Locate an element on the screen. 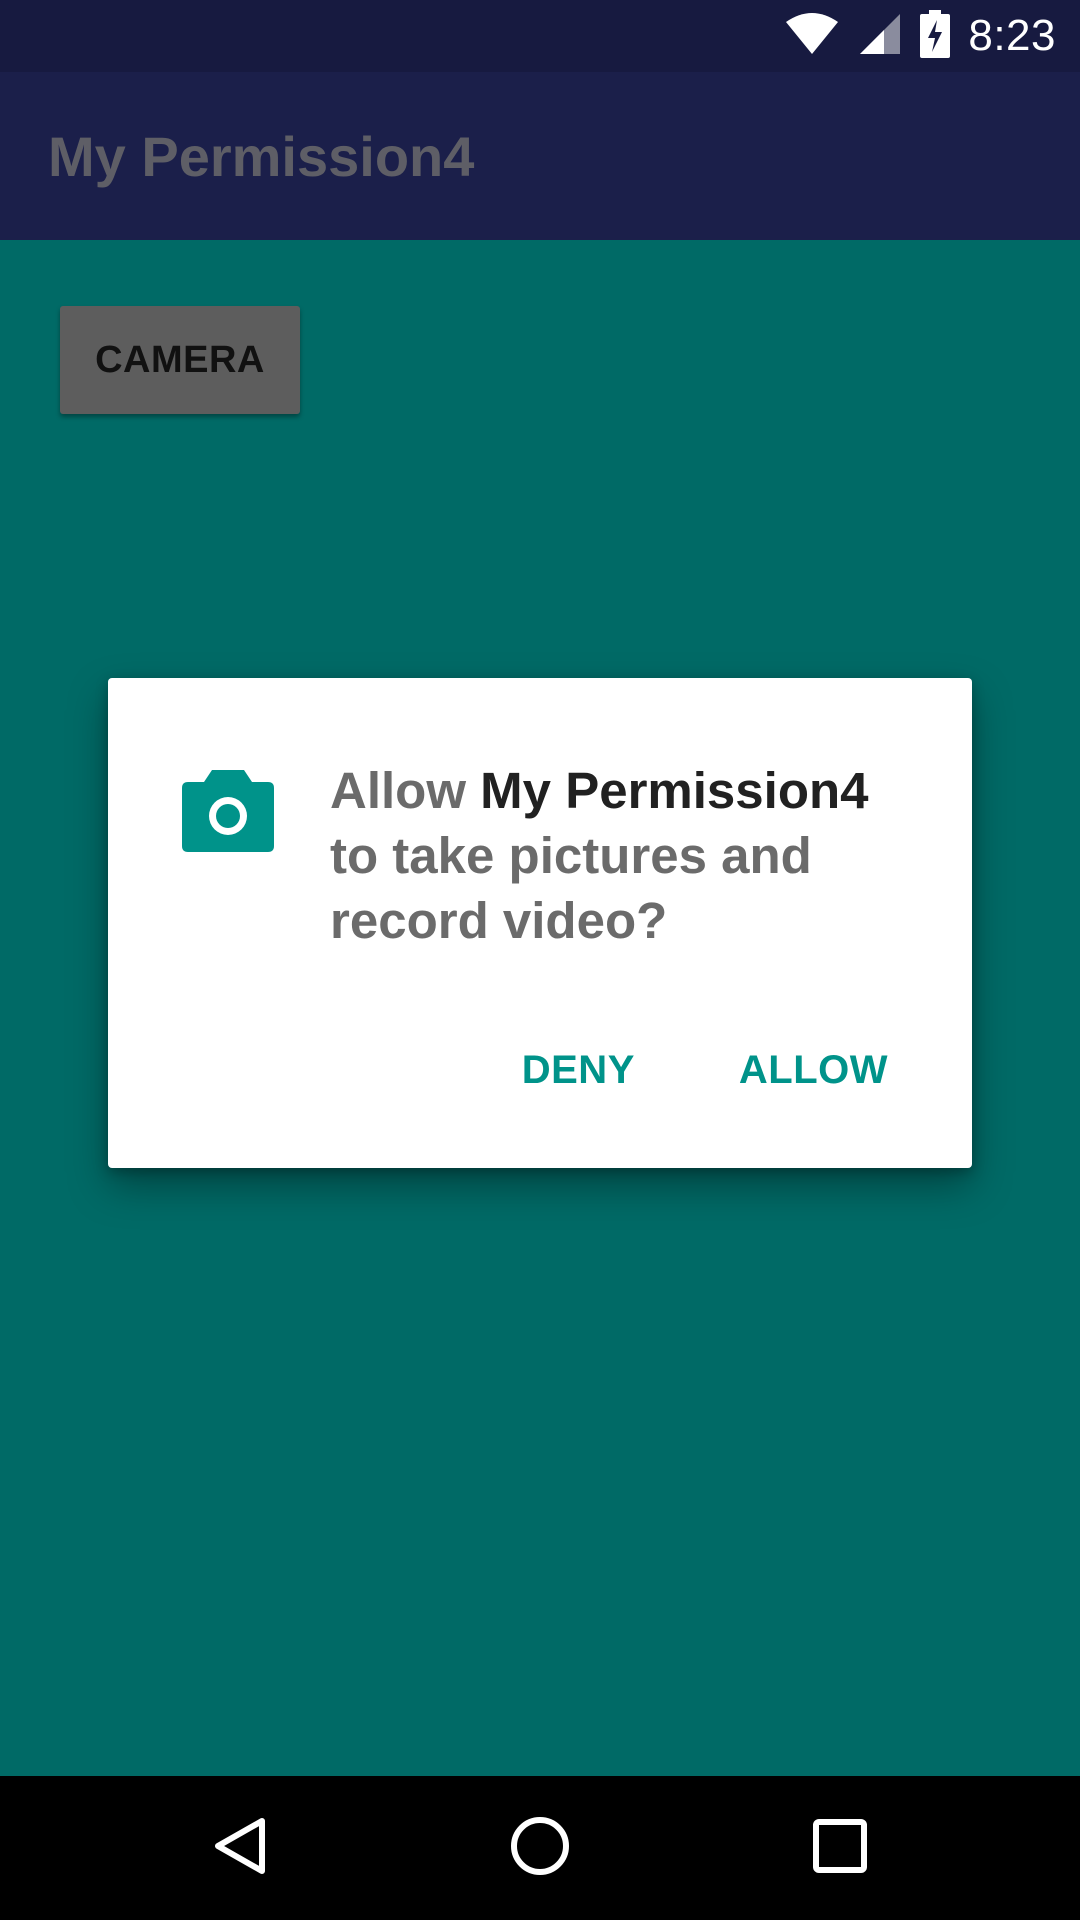 Image resolution: width=1080 pixels, height=1920 pixels. back-icon is located at coordinates (240, 1848).